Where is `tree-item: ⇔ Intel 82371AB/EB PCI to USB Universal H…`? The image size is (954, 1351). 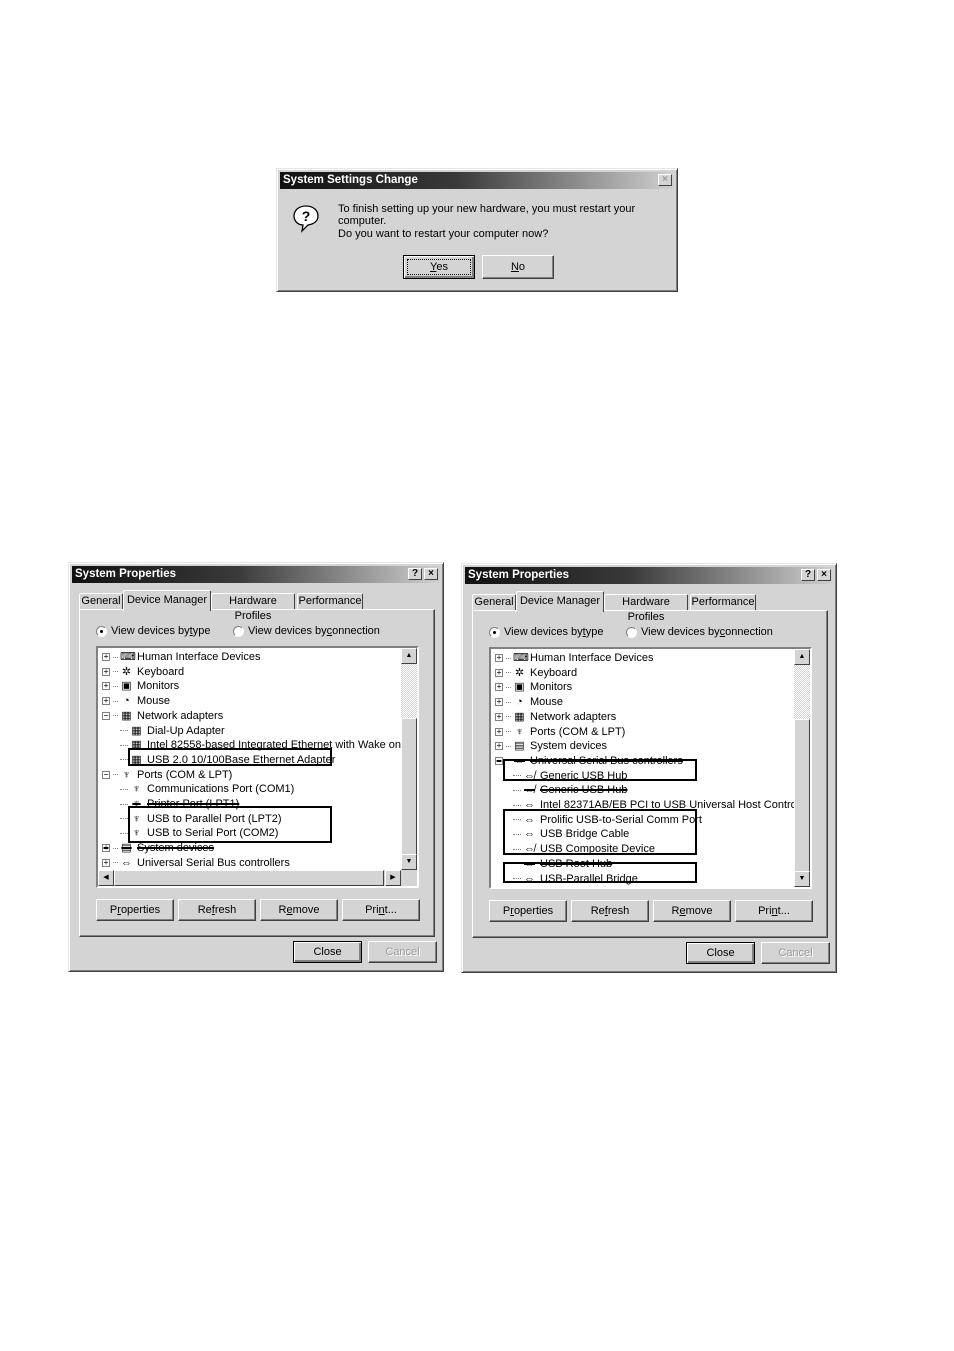 tree-item: ⇔ Intel 82371AB/EB PCI to USB Universal H… is located at coordinates (653, 805).